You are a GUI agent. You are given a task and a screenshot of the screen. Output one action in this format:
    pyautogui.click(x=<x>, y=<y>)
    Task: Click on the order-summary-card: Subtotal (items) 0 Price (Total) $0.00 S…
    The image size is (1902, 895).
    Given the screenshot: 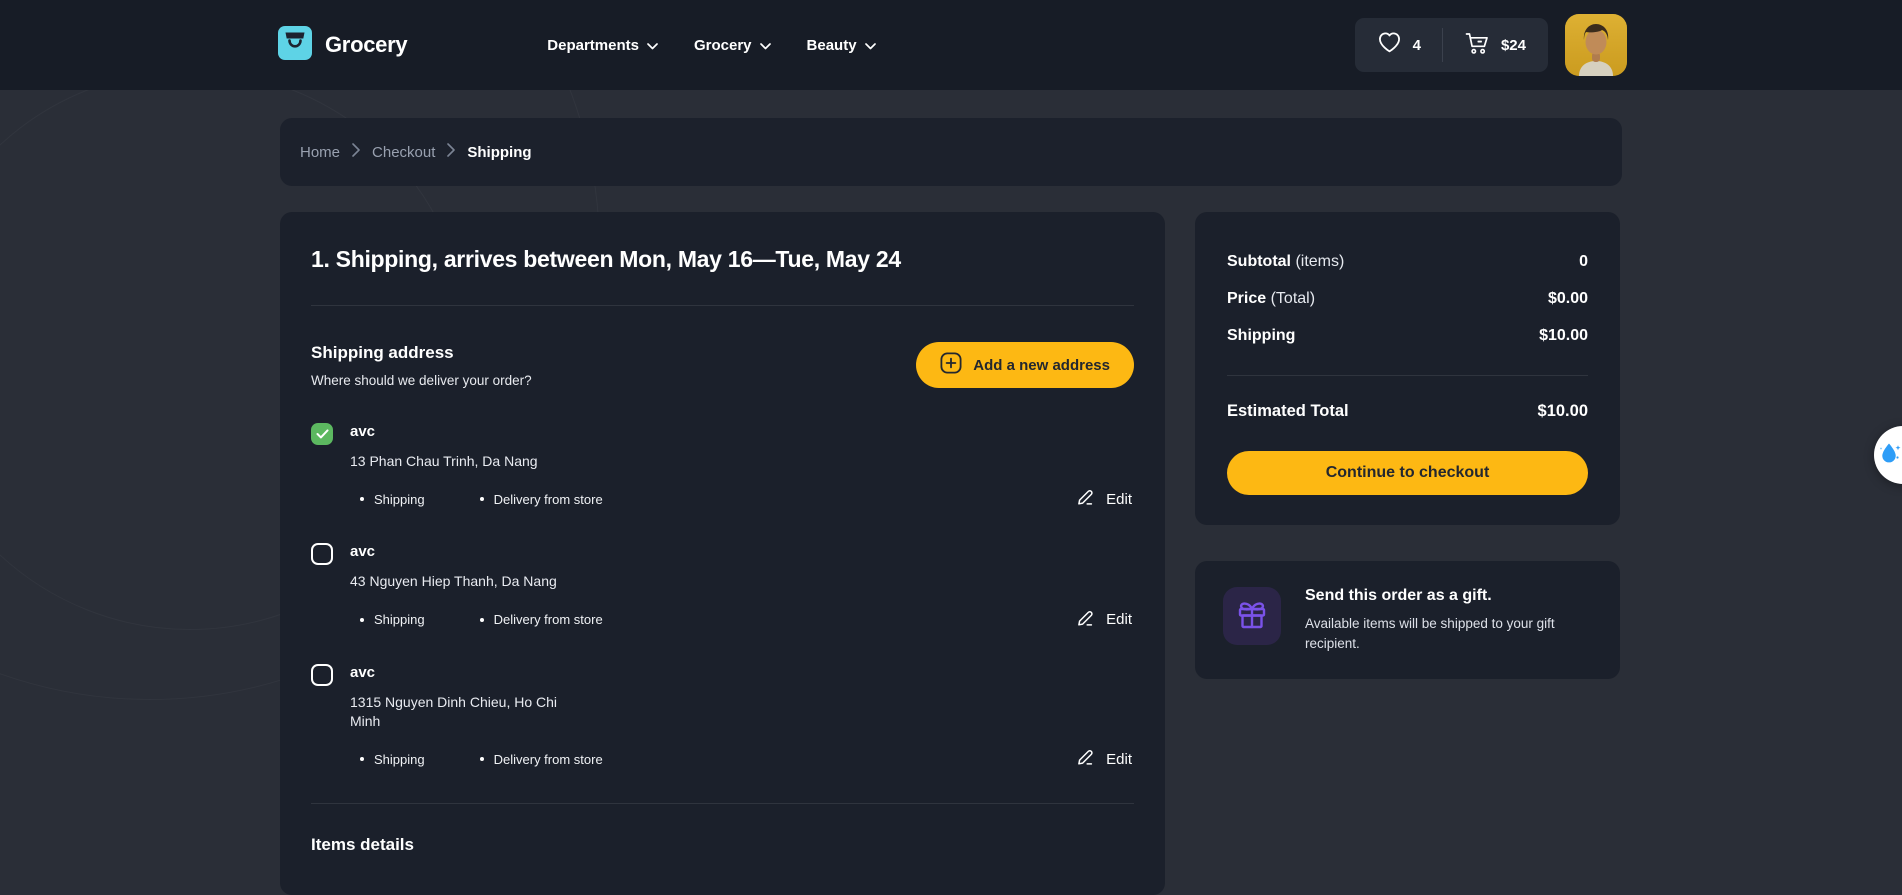 What is the action you would take?
    pyautogui.click(x=1407, y=368)
    